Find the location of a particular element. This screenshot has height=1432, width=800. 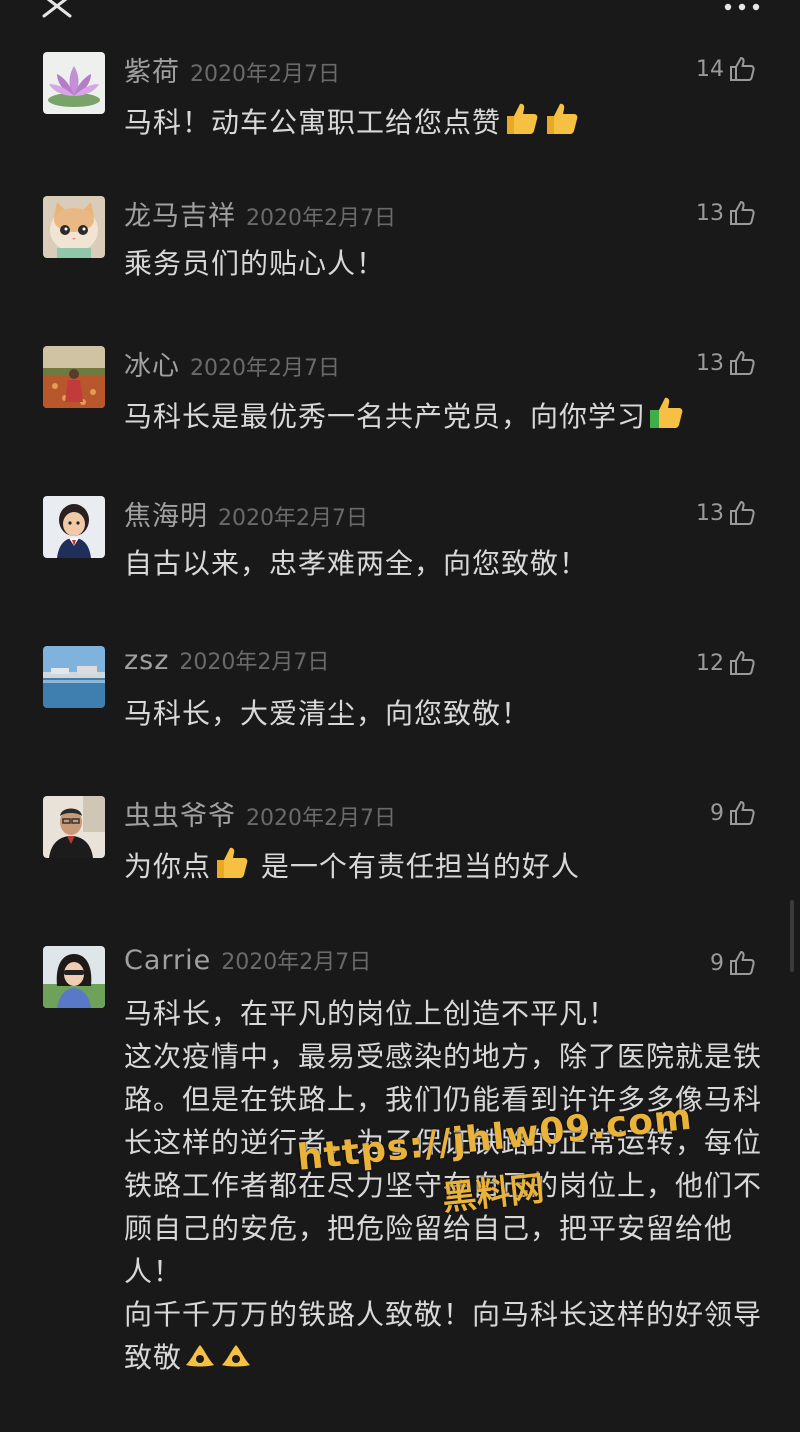

lotus-avatar-image is located at coordinates (74, 83).